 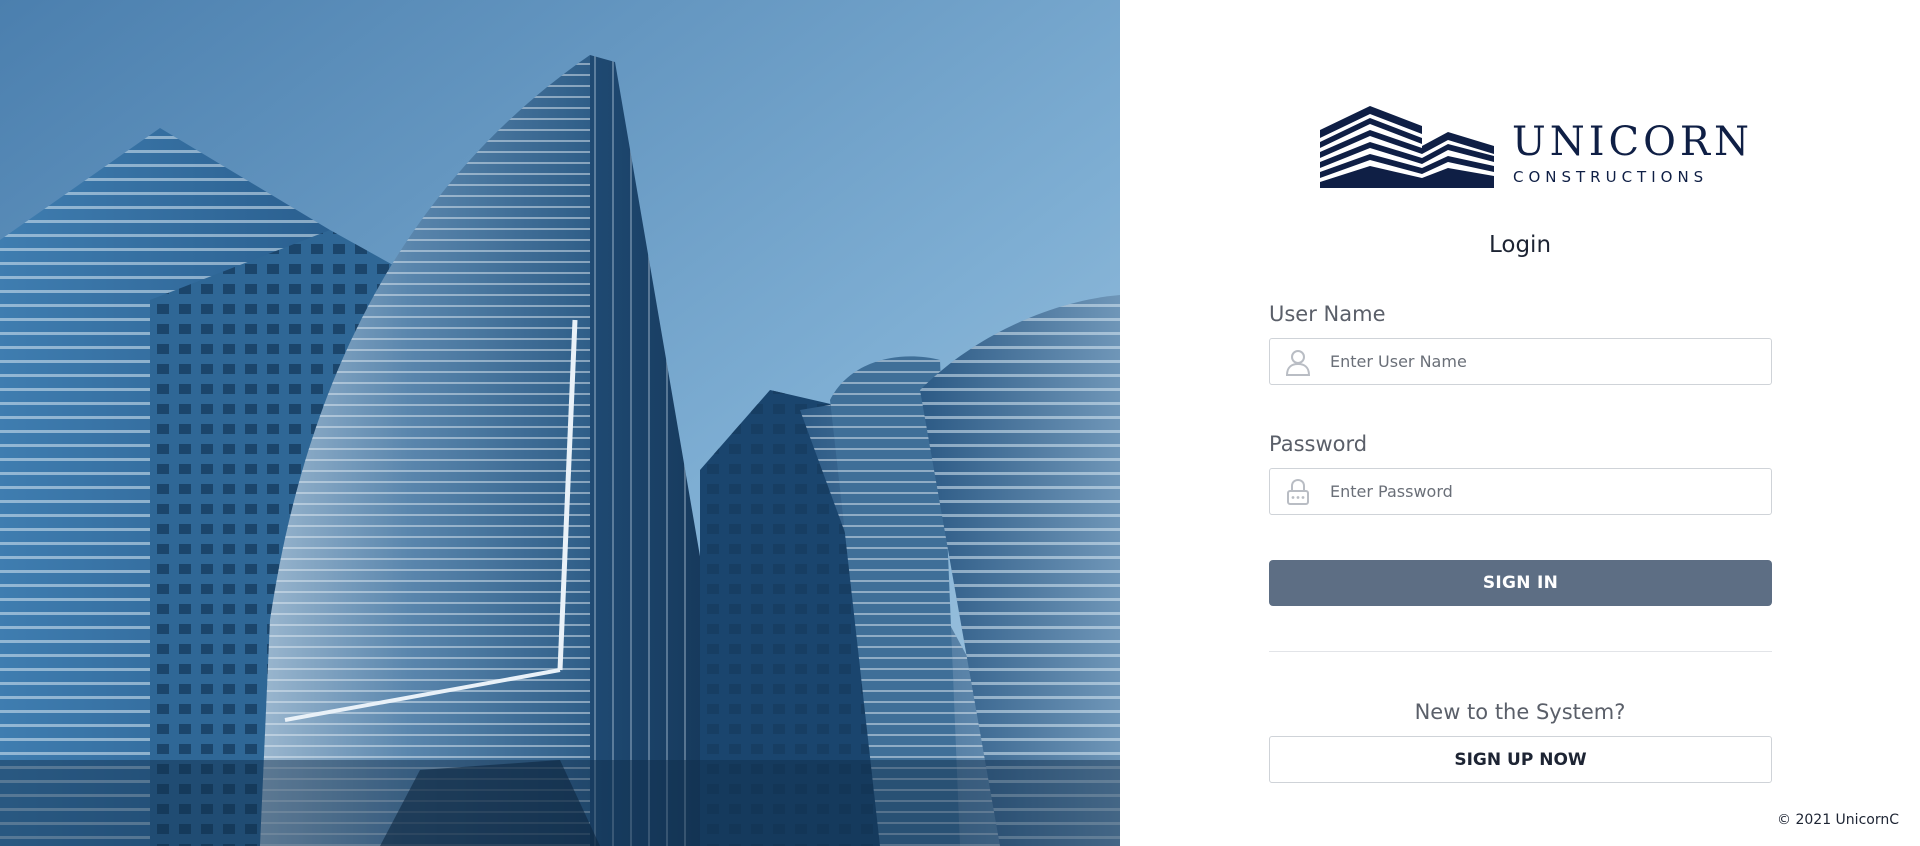 What do you see at coordinates (1520, 245) in the screenshot?
I see `login-title: Login` at bounding box center [1520, 245].